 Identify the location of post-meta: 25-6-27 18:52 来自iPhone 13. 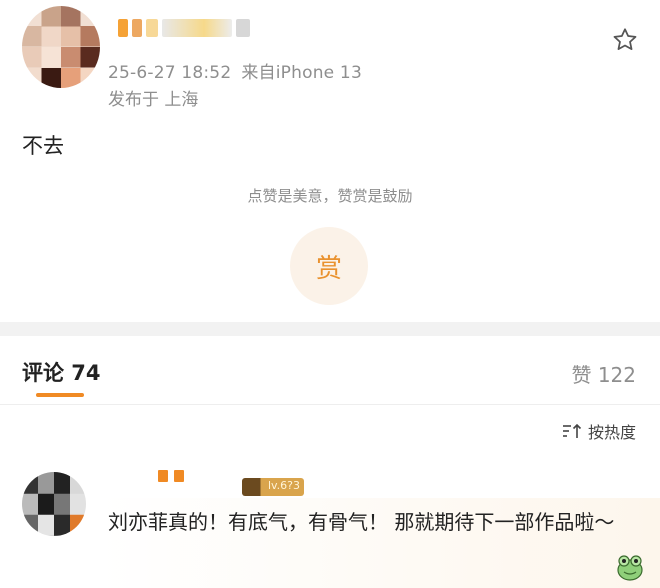
(235, 70).